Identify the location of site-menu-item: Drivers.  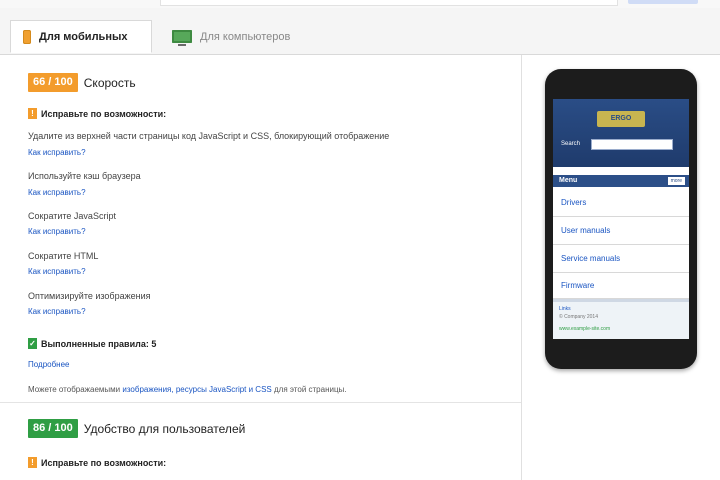
(621, 203).